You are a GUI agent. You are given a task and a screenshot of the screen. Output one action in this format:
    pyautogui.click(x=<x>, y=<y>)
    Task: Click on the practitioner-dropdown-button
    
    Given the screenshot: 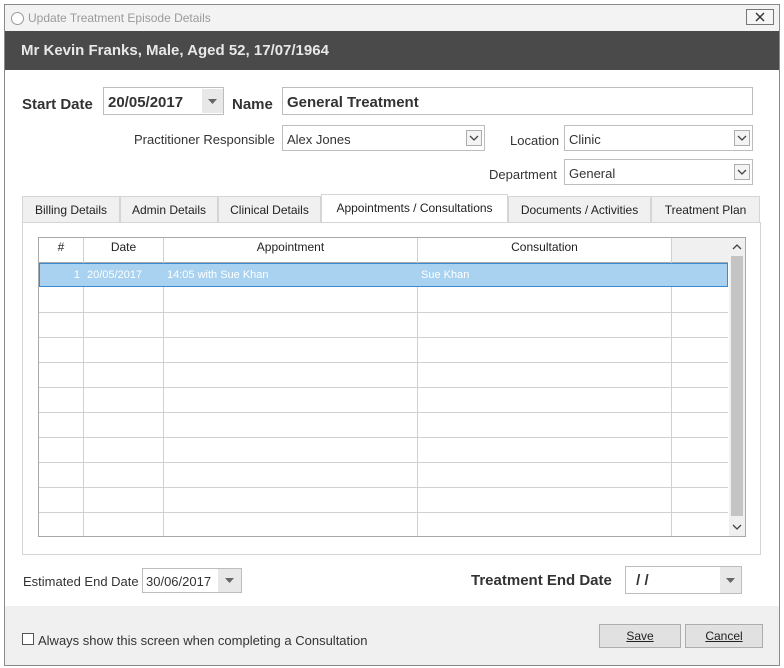 What is the action you would take?
    pyautogui.click(x=474, y=138)
    